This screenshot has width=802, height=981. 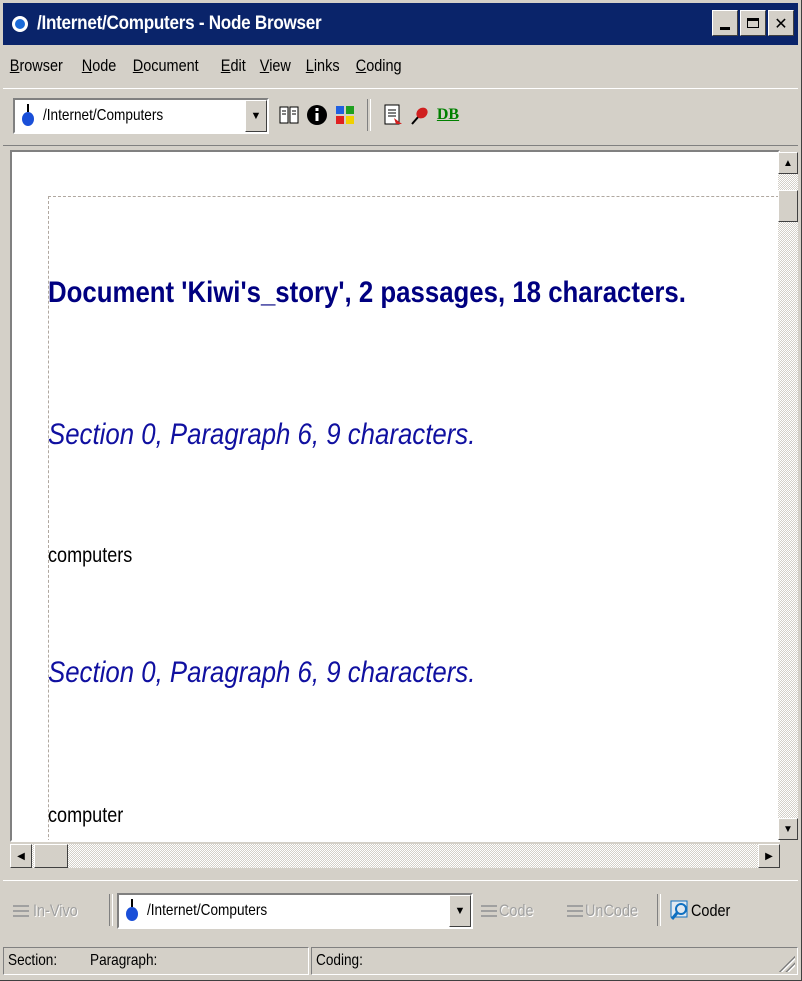 I want to click on status-section-label: Section:, so click(x=33, y=960).